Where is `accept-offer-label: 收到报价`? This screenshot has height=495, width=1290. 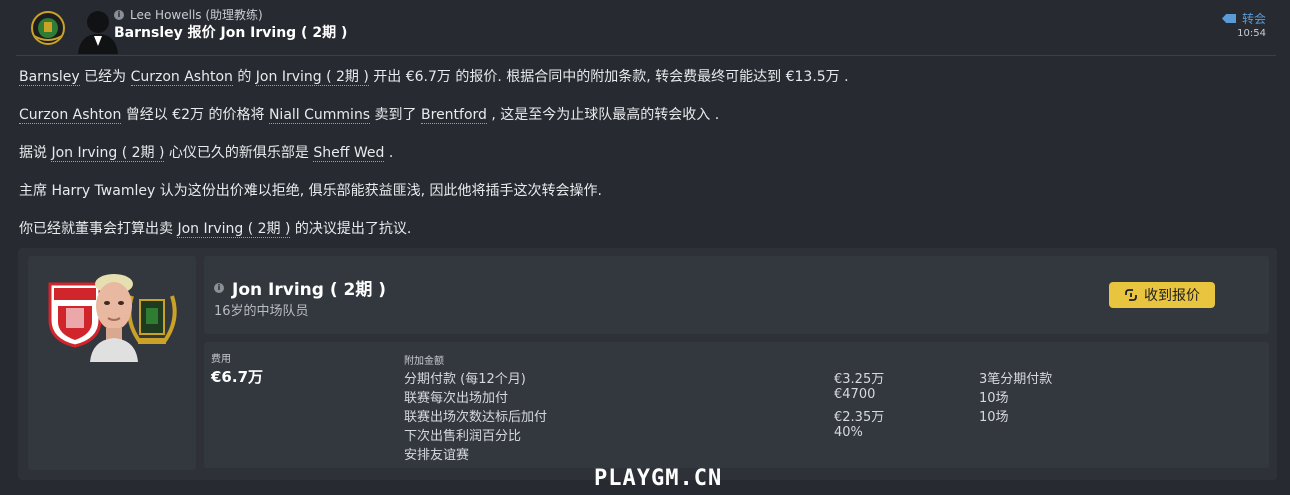
accept-offer-label: 收到报价 is located at coordinates (1172, 296).